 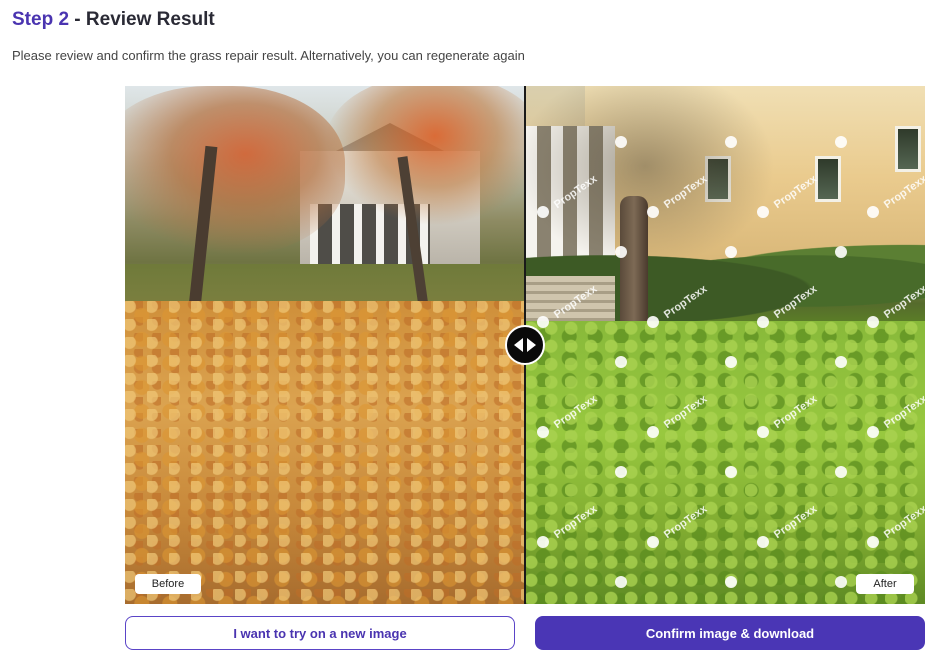 What do you see at coordinates (531, 345) in the screenshot?
I see `arrow-right-icon` at bounding box center [531, 345].